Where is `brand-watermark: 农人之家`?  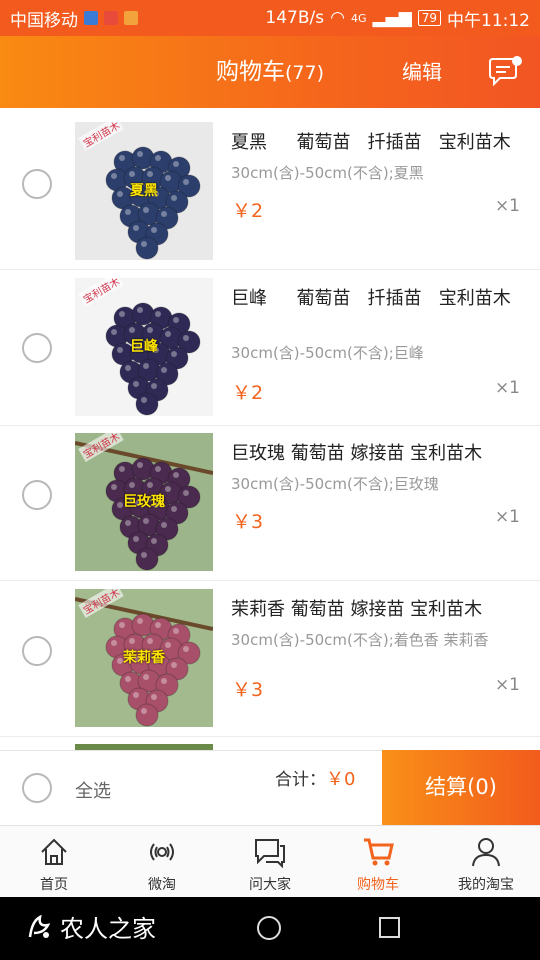
brand-watermark: 农人之家 is located at coordinates (90, 926).